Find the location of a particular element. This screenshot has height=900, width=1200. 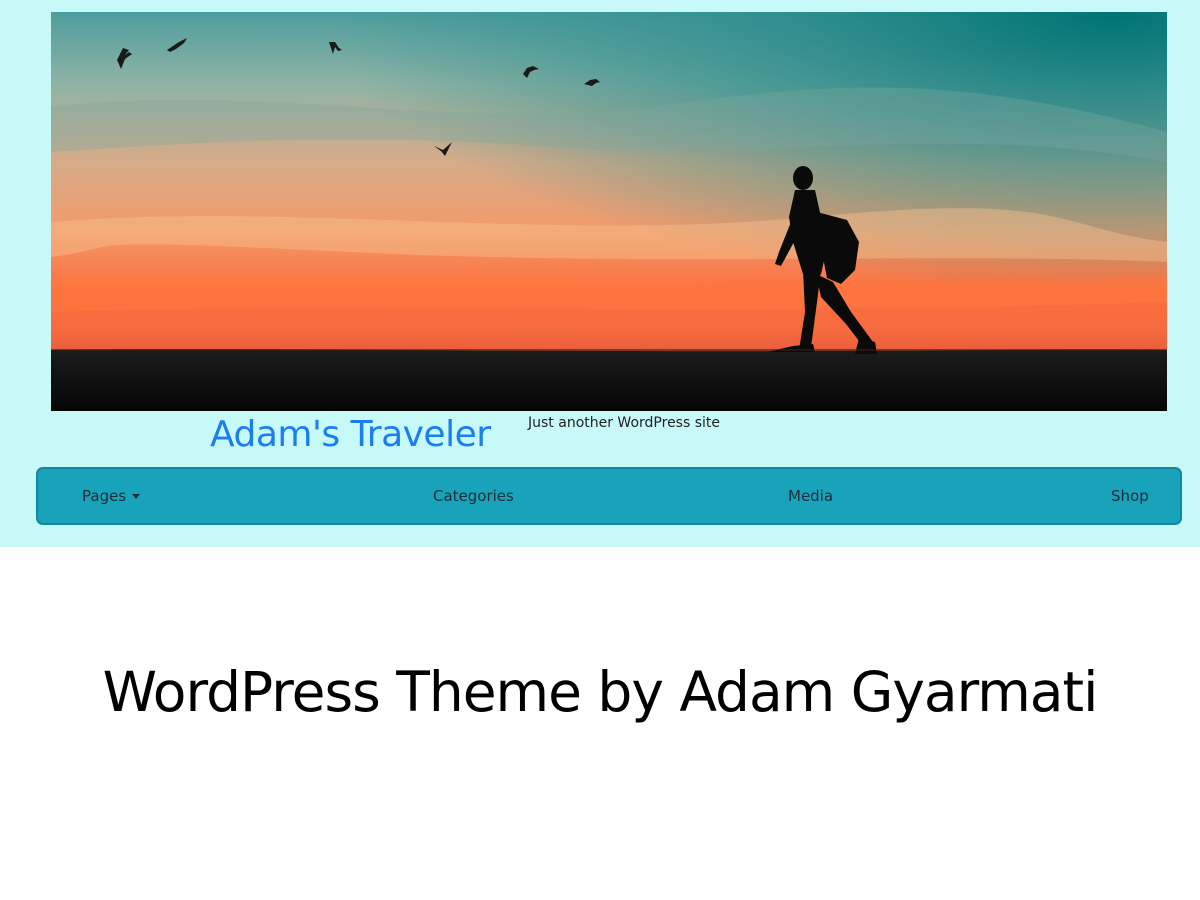

nav-item-media: Media is located at coordinates (810, 496).